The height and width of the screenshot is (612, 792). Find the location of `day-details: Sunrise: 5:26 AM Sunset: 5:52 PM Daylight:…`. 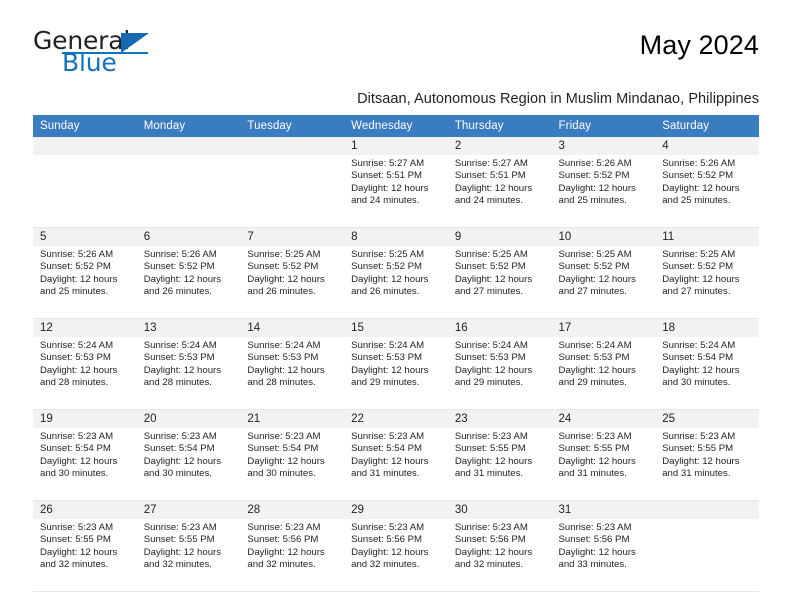

day-details: Sunrise: 5:26 AM Sunset: 5:52 PM Daylight:… is located at coordinates (189, 272).